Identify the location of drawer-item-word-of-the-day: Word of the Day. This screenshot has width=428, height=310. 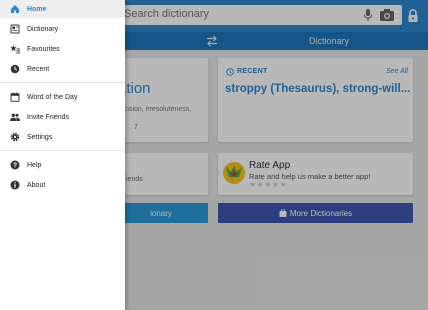
(62, 97).